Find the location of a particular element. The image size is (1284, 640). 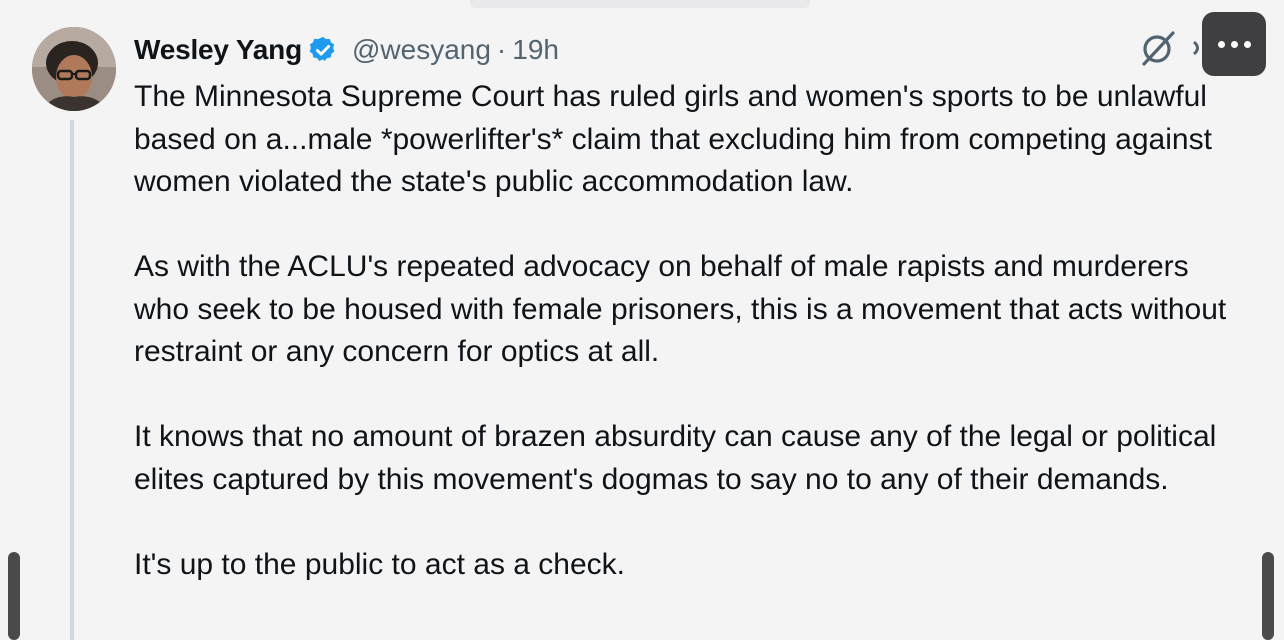

right-scrollbar is located at coordinates (1268, 596).